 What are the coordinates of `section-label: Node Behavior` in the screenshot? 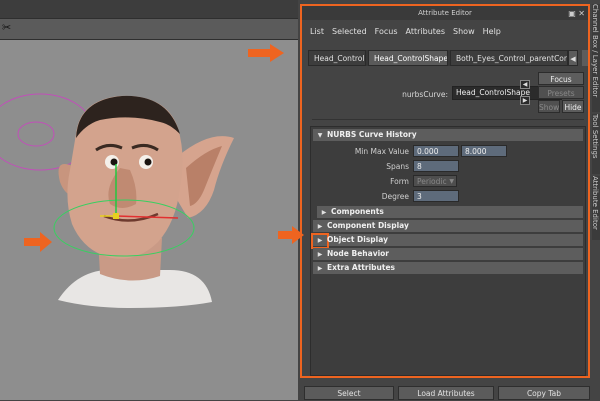 It's located at (358, 253).